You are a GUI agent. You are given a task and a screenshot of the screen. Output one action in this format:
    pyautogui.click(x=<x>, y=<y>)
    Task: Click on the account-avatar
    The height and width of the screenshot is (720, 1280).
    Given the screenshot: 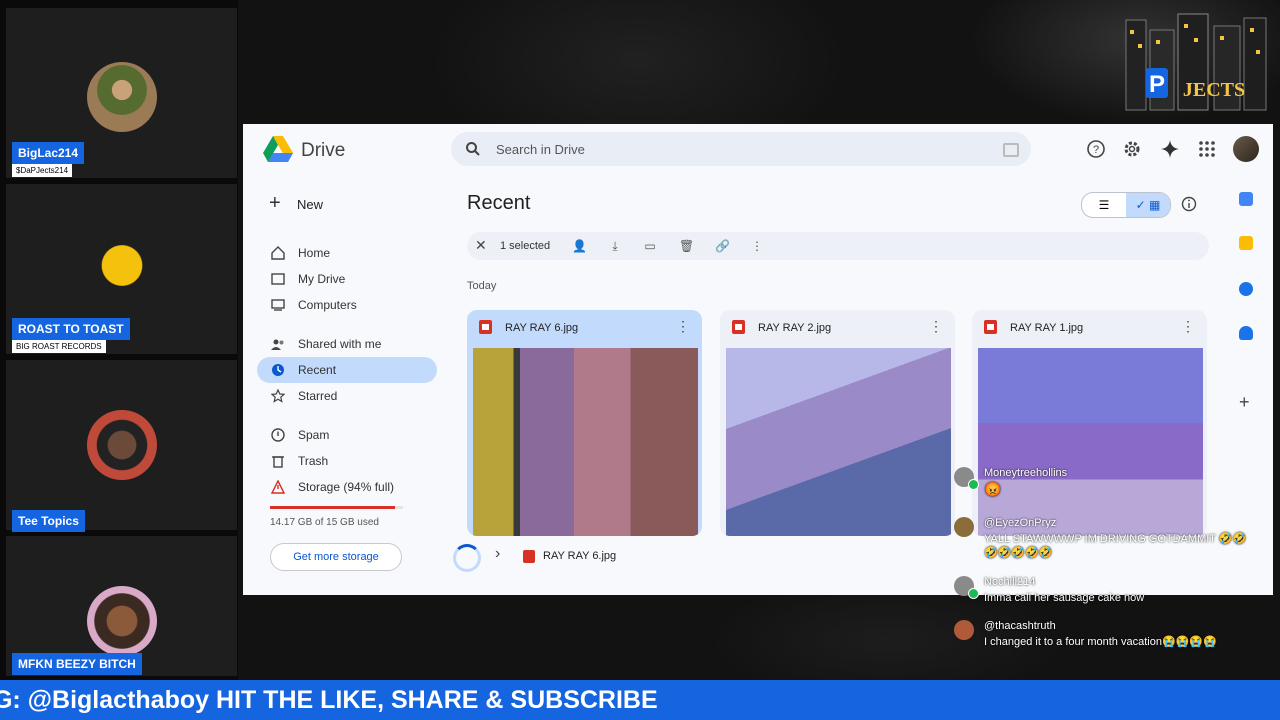 What is the action you would take?
    pyautogui.click(x=1246, y=149)
    